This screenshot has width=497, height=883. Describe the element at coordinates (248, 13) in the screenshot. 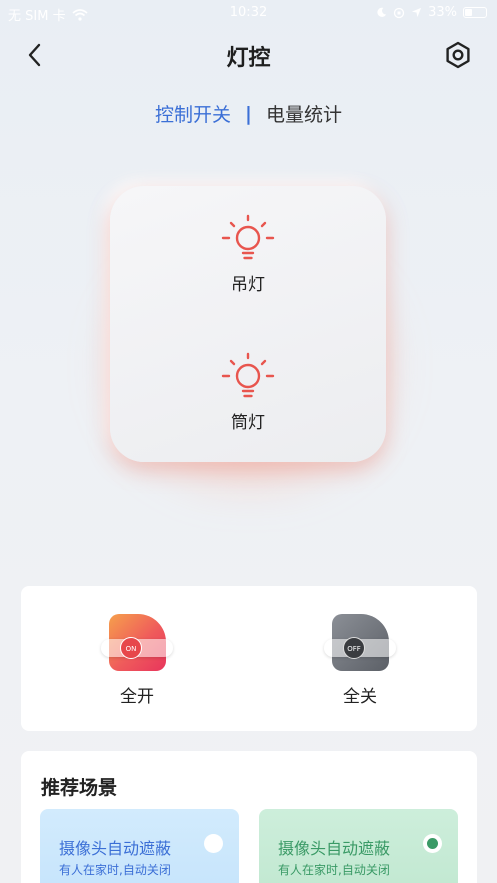

I see `status-bar: 无 SIM 卡 10:32 33%` at that location.